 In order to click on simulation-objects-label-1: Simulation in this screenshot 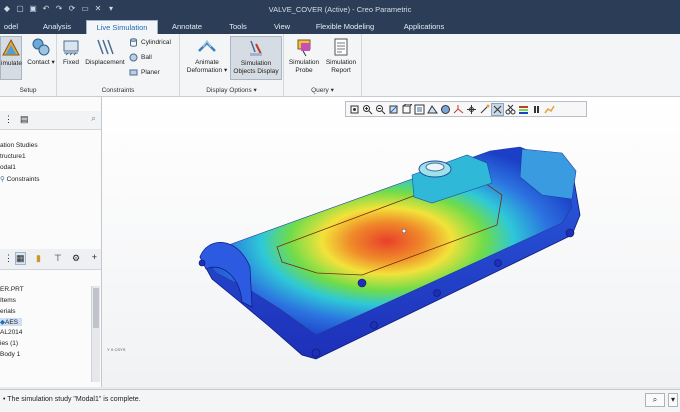, I will do `click(256, 63)`.